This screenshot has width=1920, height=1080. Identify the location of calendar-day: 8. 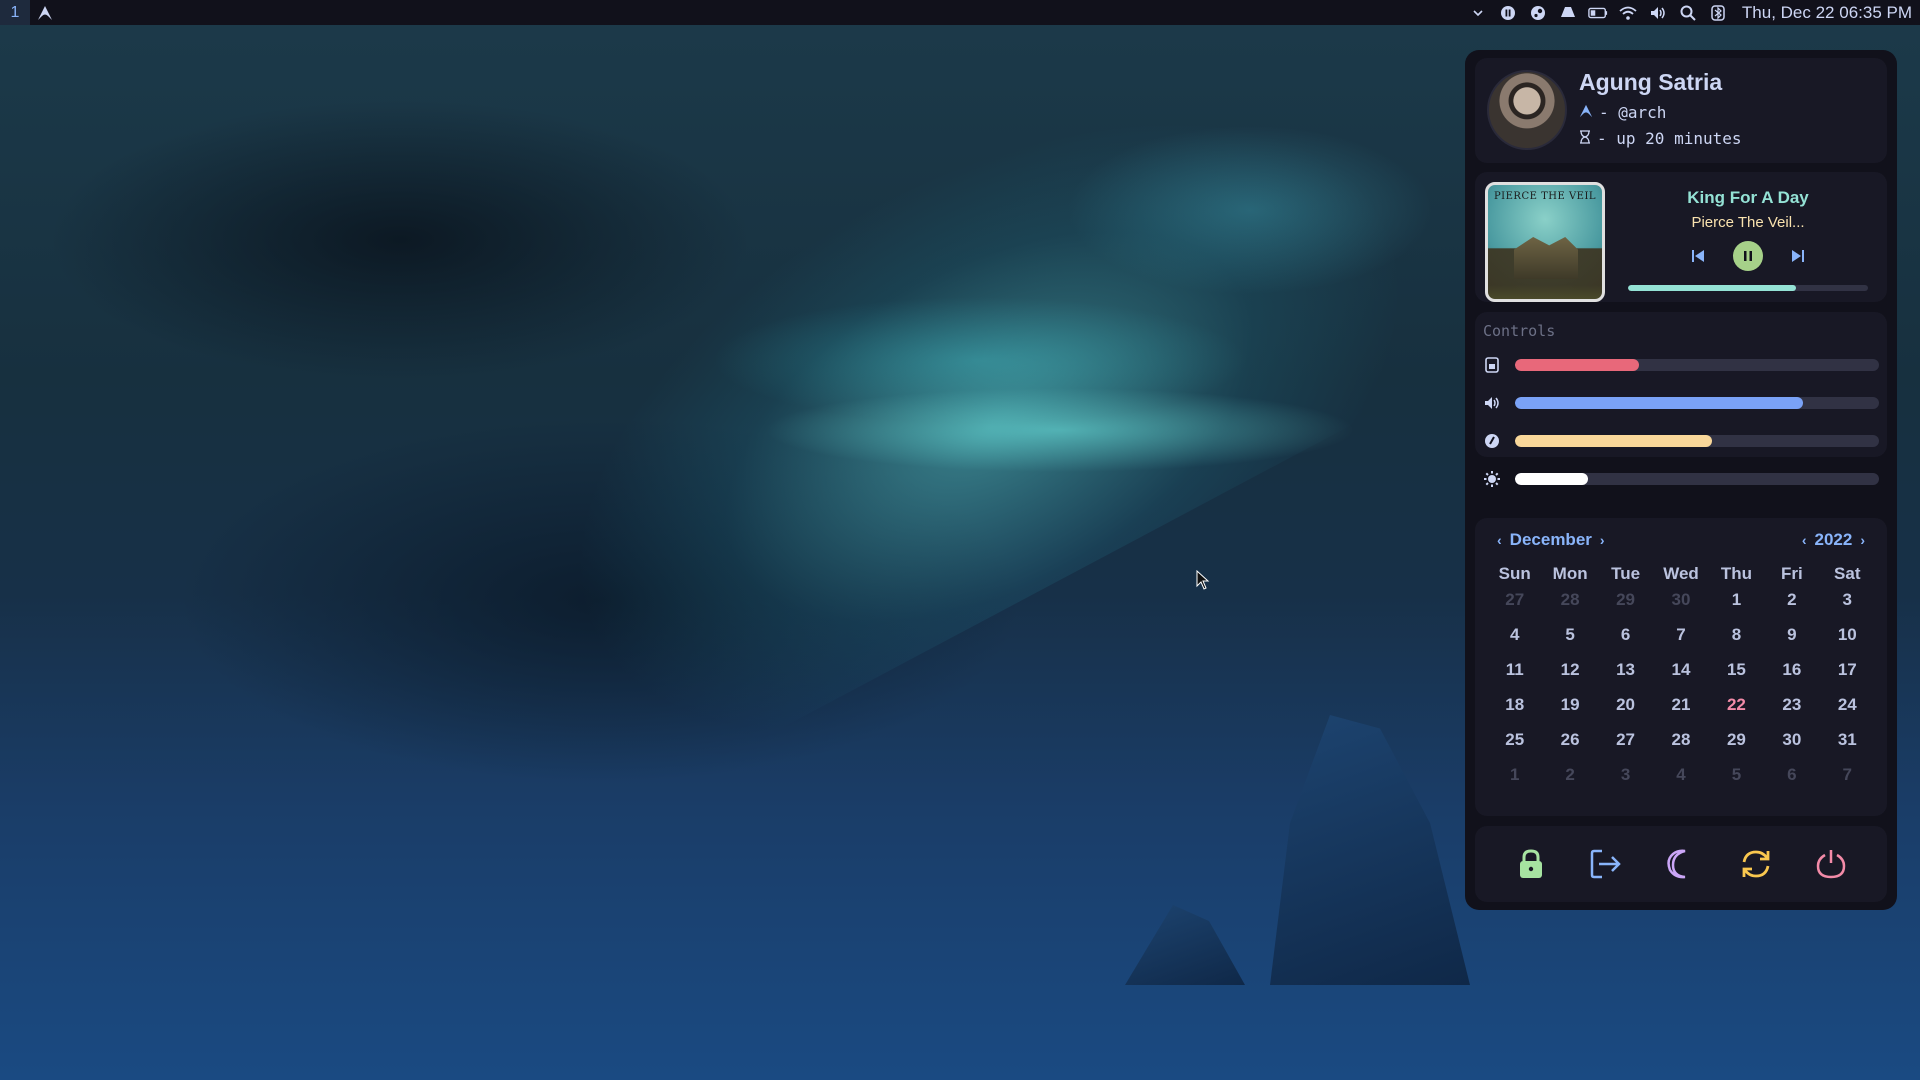
(1736, 640).